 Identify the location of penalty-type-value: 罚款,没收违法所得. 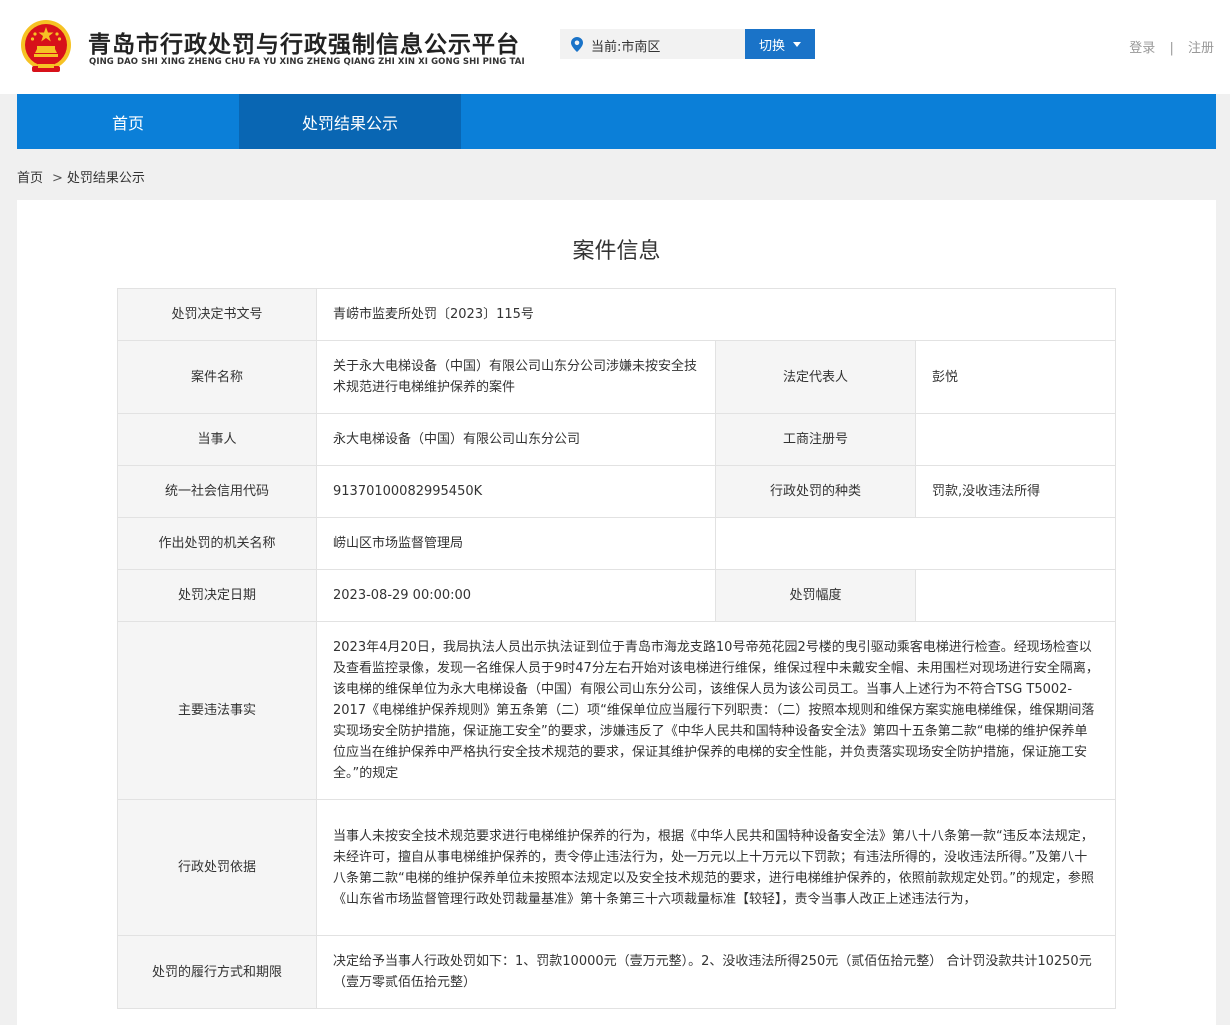
(1015, 491).